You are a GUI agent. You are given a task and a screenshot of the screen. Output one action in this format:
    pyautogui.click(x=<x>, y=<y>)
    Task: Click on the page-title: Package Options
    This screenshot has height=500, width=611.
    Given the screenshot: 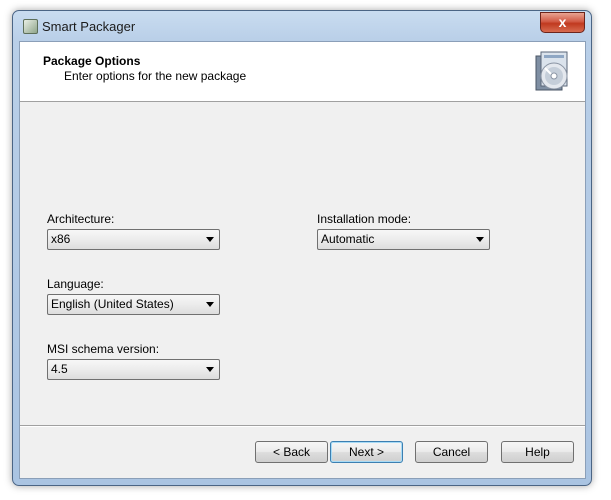 What is the action you would take?
    pyautogui.click(x=92, y=61)
    